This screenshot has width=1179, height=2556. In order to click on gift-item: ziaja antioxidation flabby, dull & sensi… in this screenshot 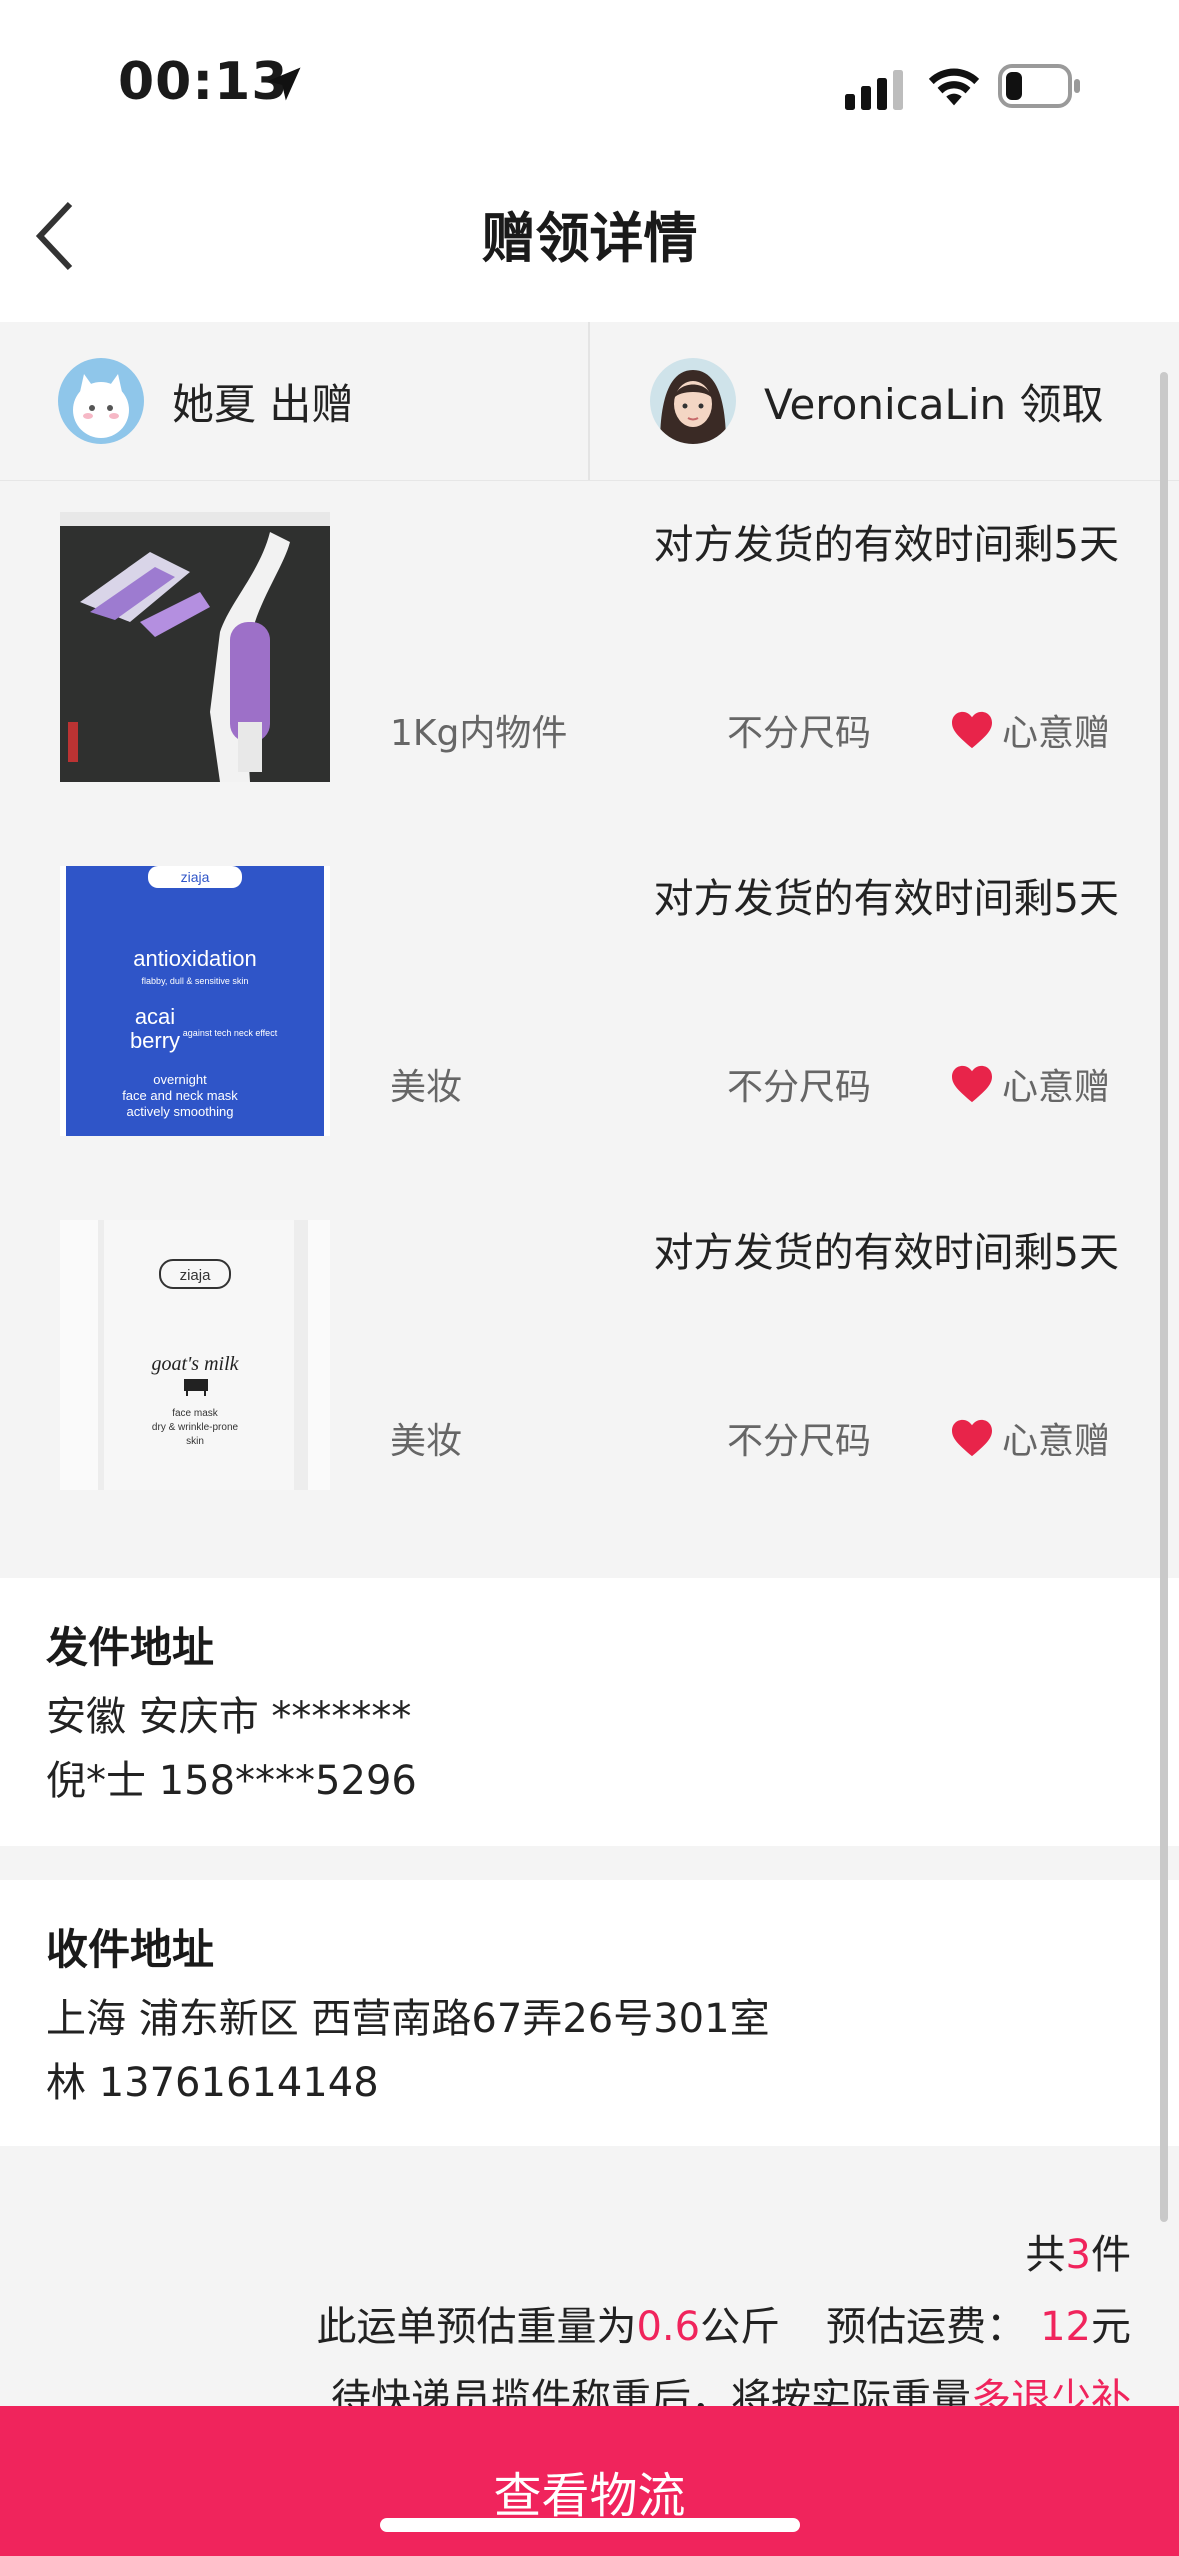, I will do `click(589, 1014)`.